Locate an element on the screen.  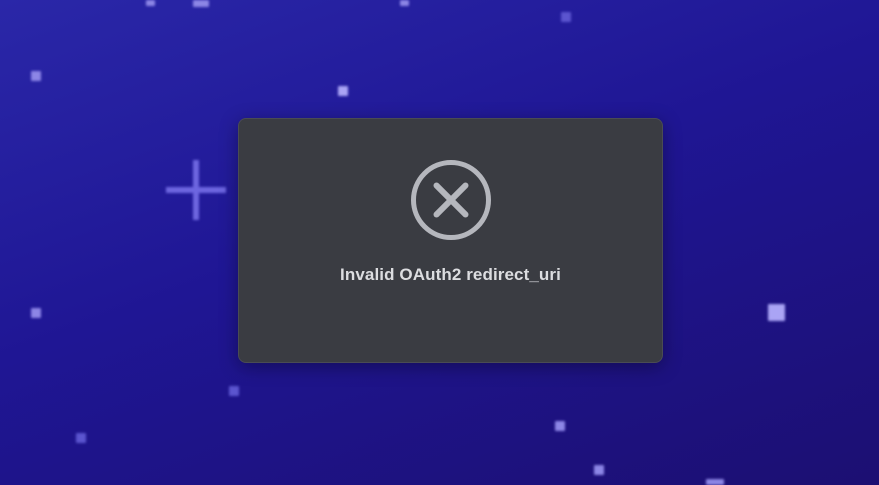
error-circle-x-icon is located at coordinates (451, 200).